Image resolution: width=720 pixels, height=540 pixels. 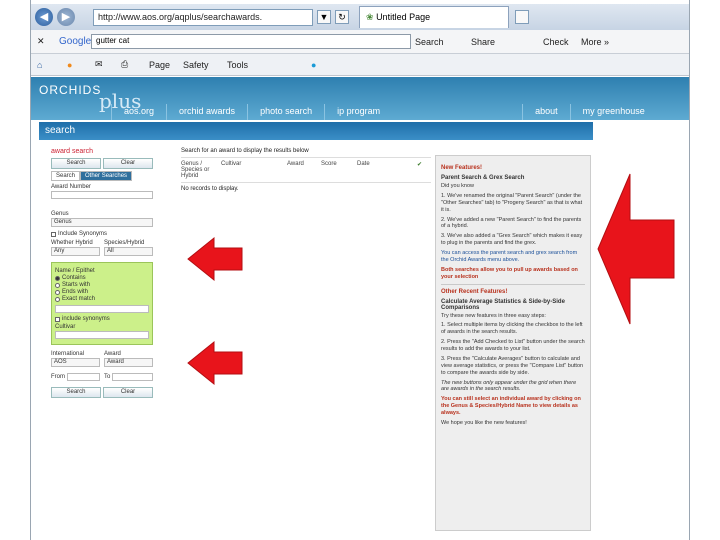 I want to click on left-arrow-large, so click(x=636, y=249).